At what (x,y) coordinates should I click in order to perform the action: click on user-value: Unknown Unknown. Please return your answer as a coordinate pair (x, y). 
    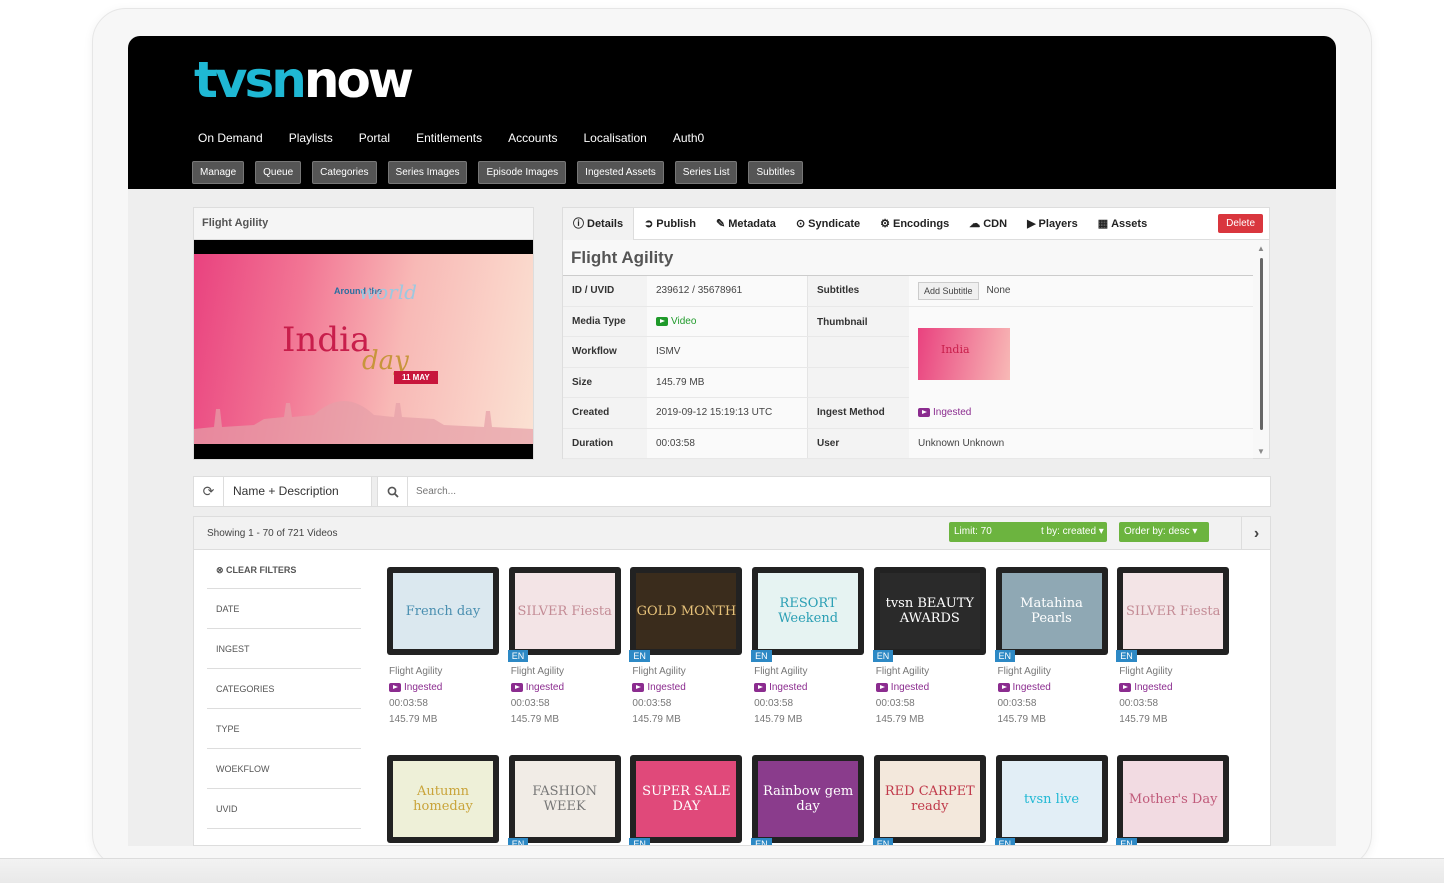
    Looking at the image, I should click on (1081, 443).